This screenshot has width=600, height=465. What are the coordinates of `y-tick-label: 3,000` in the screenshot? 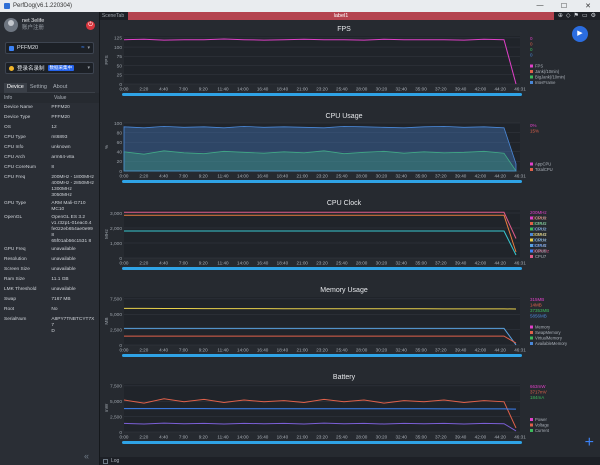 It's located at (116, 214).